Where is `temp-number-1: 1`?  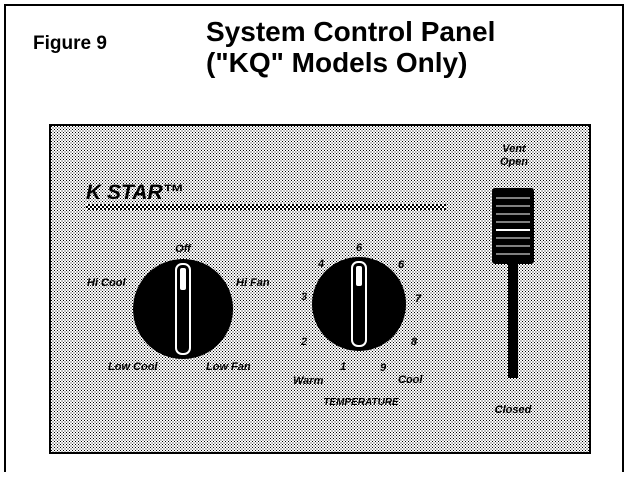
temp-number-1: 1 is located at coordinates (343, 367).